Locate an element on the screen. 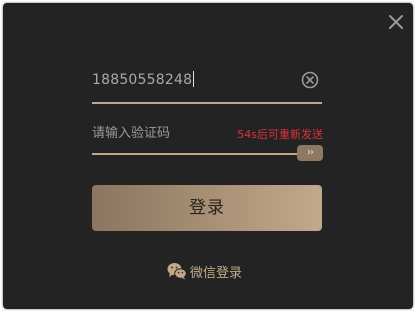 The height and width of the screenshot is (315, 420). login-button: 登录 is located at coordinates (207, 208).